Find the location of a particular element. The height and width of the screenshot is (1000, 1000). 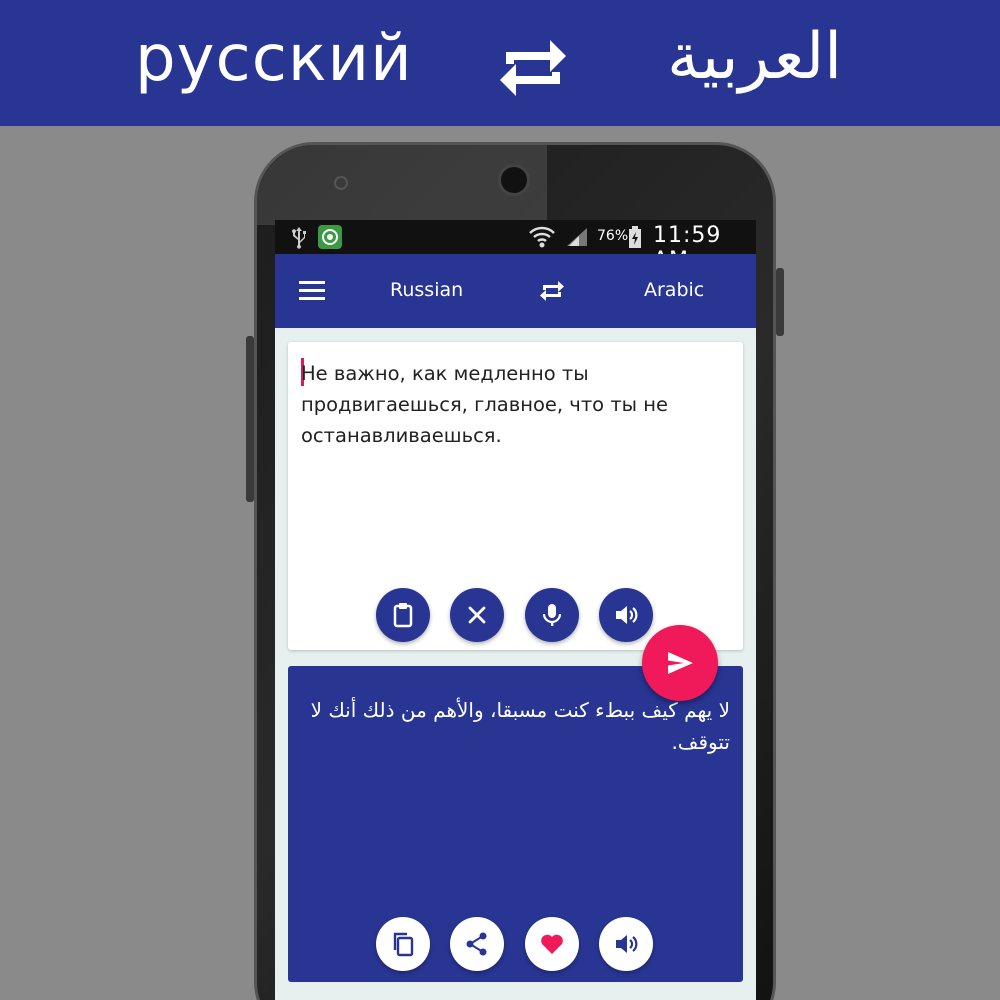

translate-send-button is located at coordinates (680, 663).